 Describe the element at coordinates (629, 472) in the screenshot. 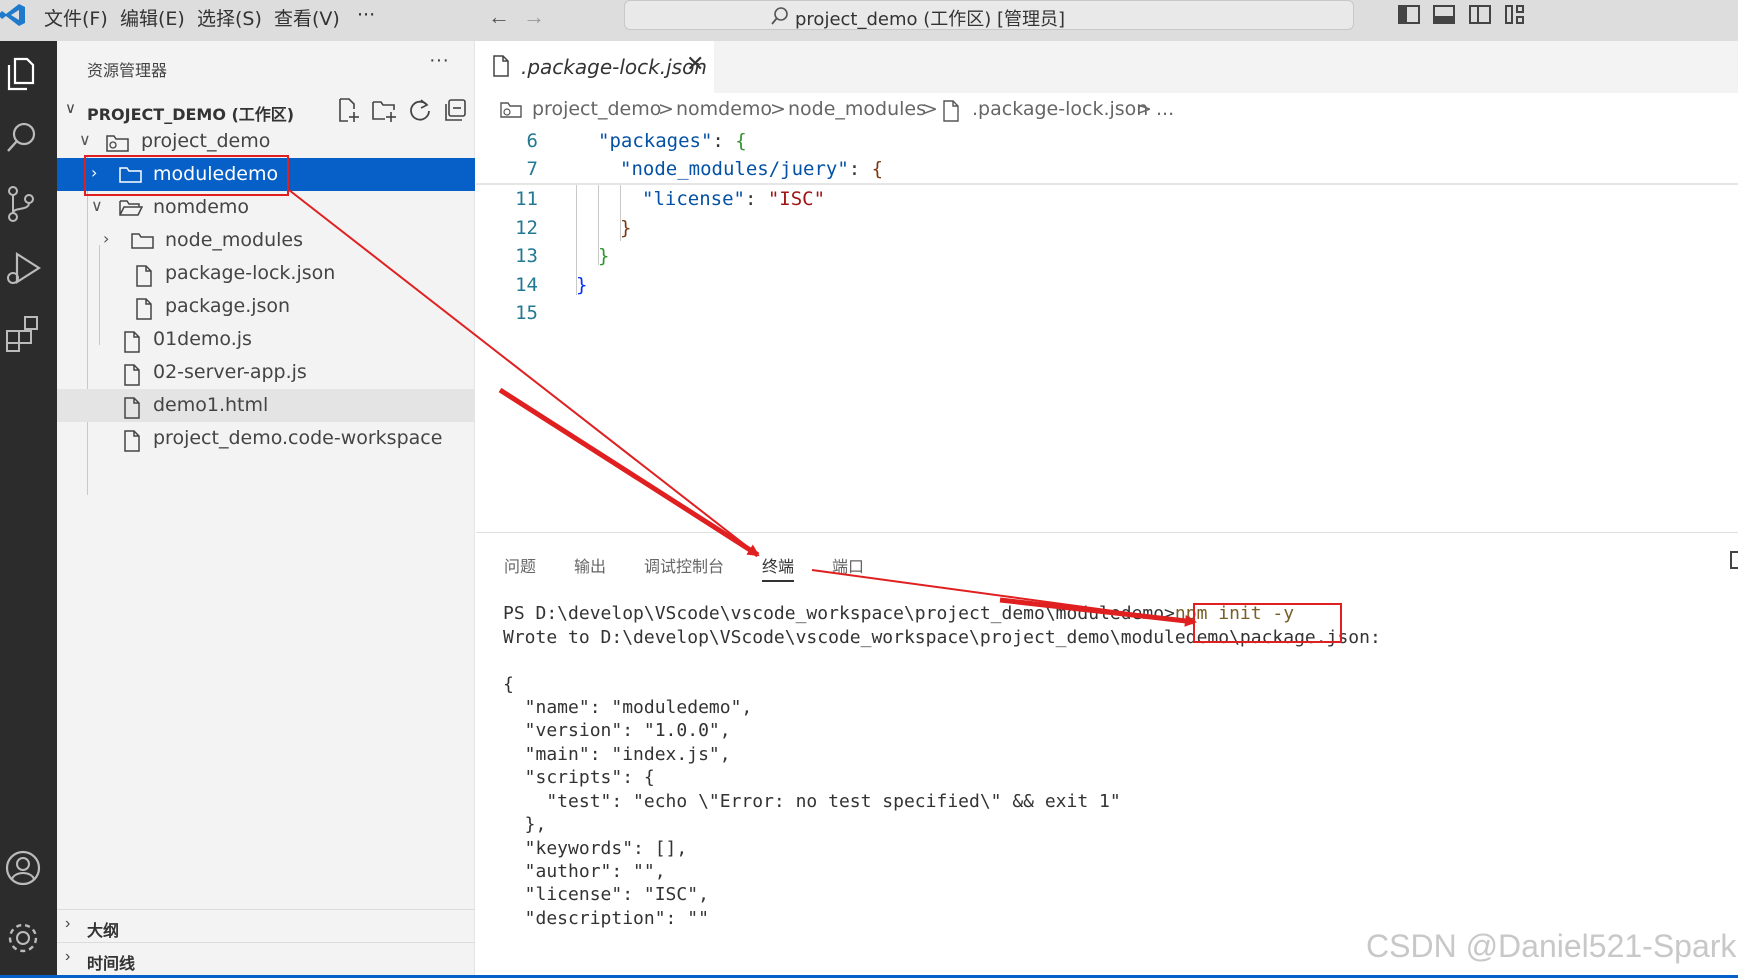

I see `annotation-arrow-to-terminal` at that location.